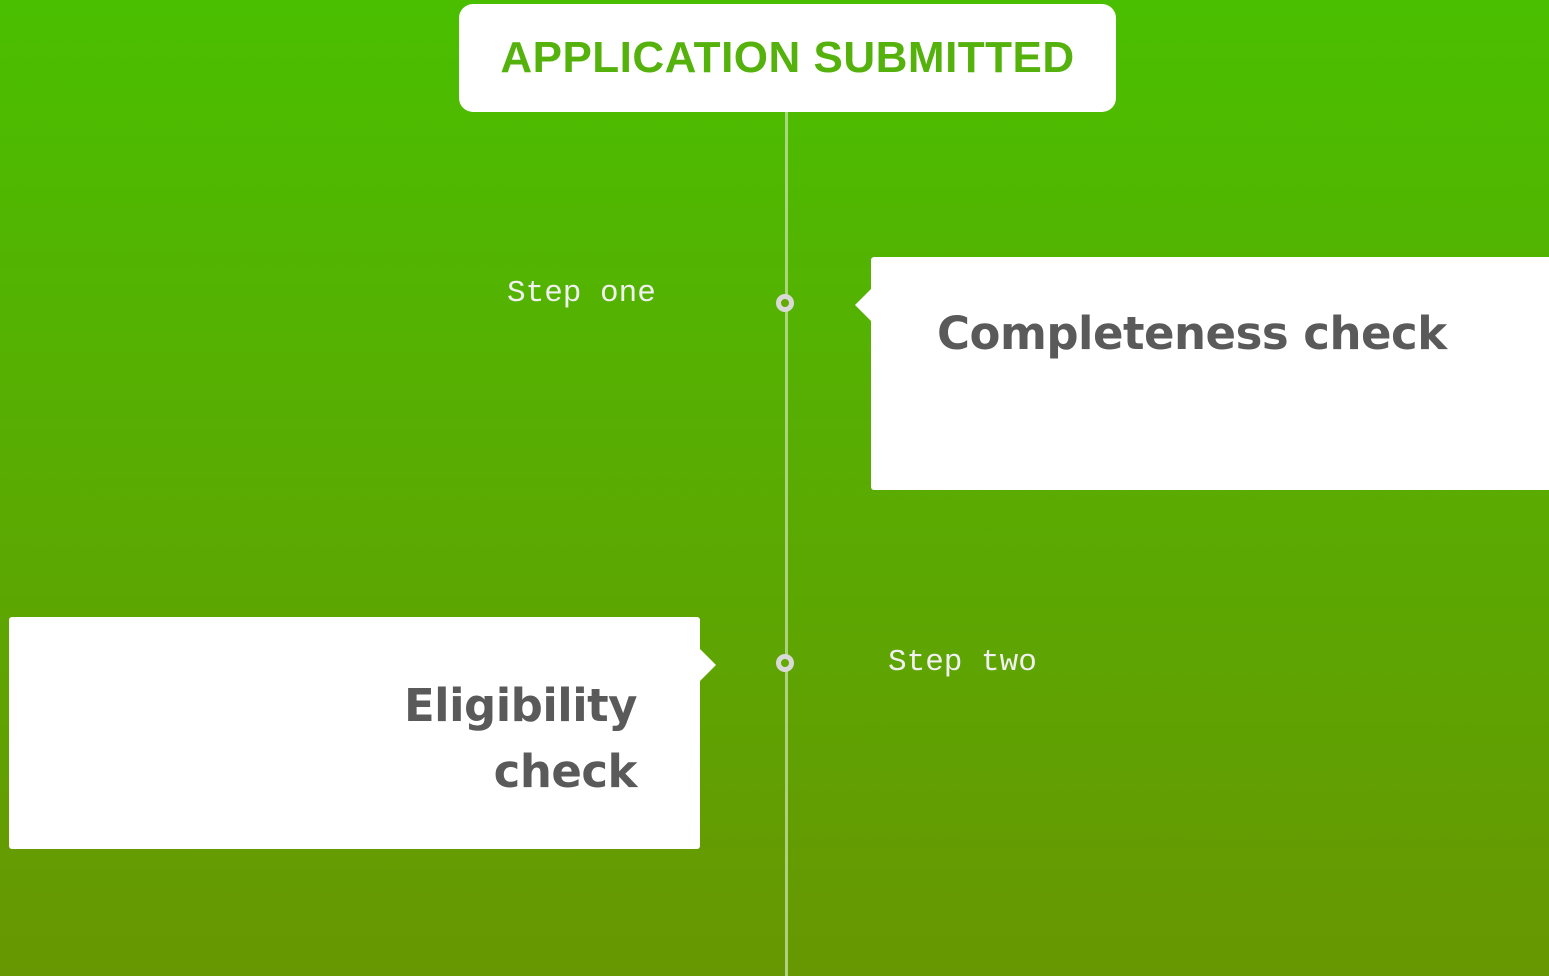 The image size is (1549, 976). I want to click on step-one-label: Step one, so click(581, 293).